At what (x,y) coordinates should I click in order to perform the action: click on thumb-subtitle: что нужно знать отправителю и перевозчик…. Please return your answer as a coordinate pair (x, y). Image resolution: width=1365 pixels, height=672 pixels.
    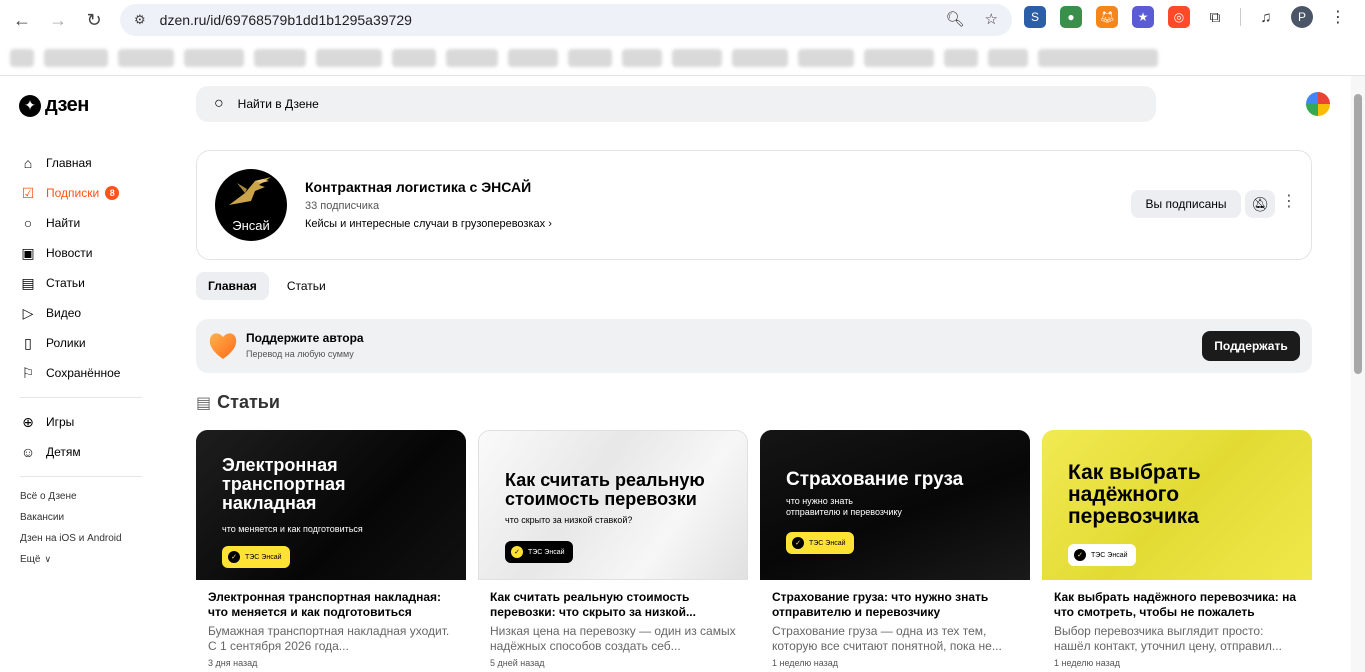
    Looking at the image, I should click on (844, 506).